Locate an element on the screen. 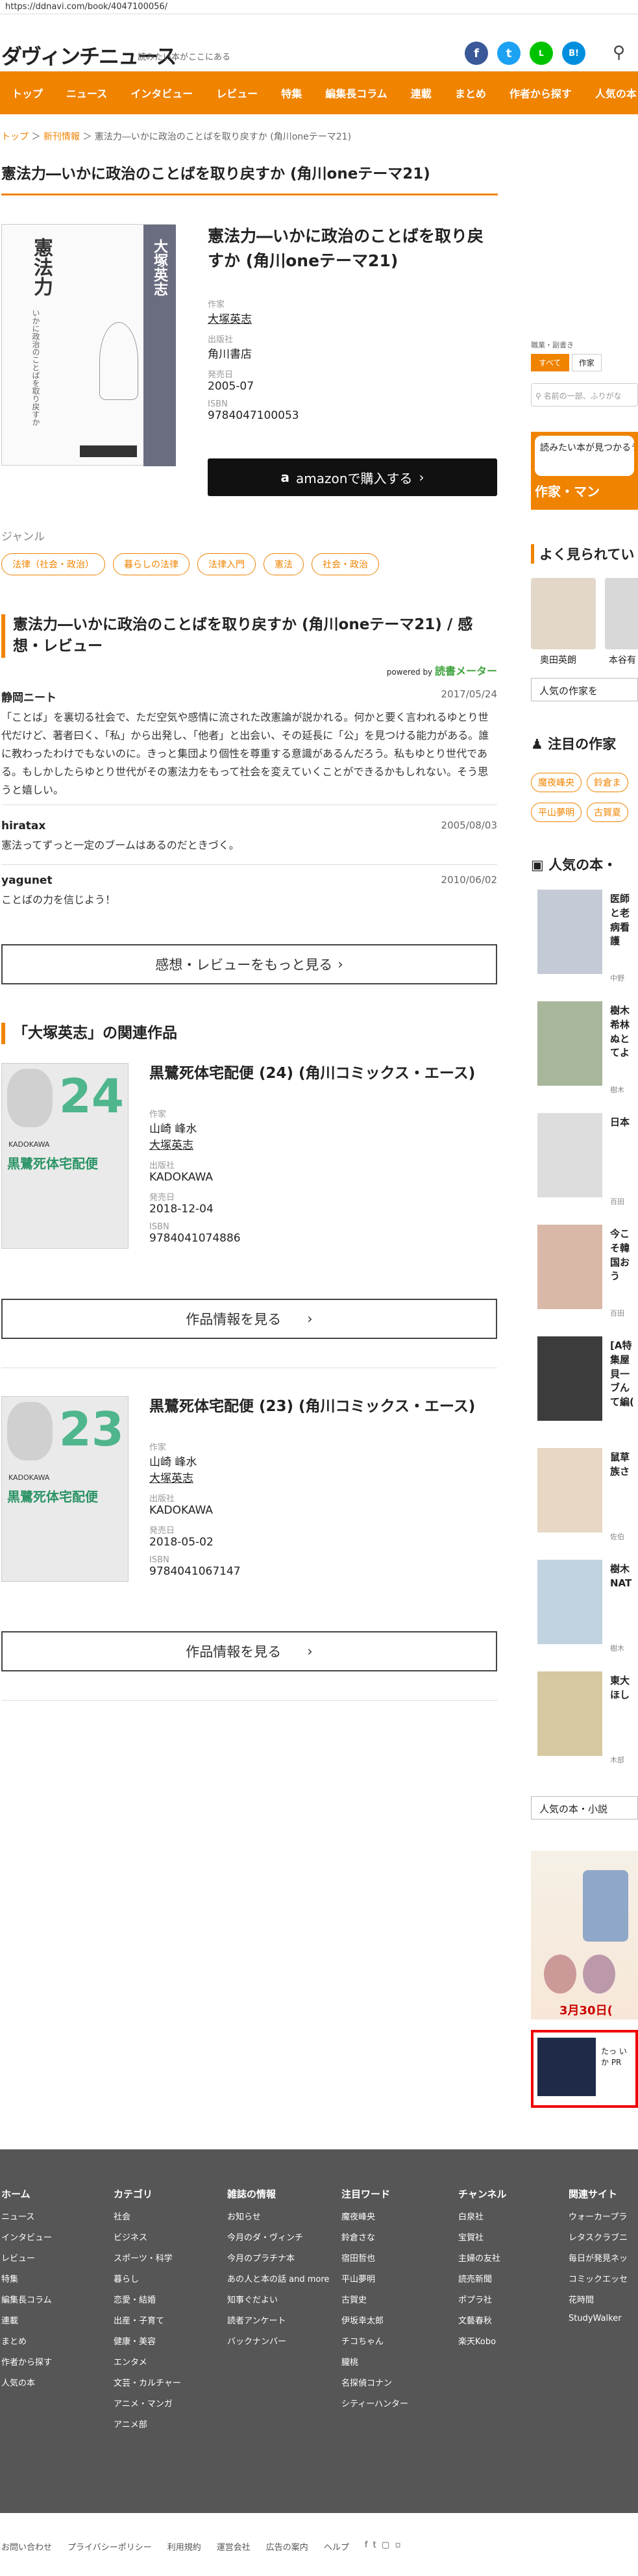  footer-link: エンタメ is located at coordinates (148, 2361).